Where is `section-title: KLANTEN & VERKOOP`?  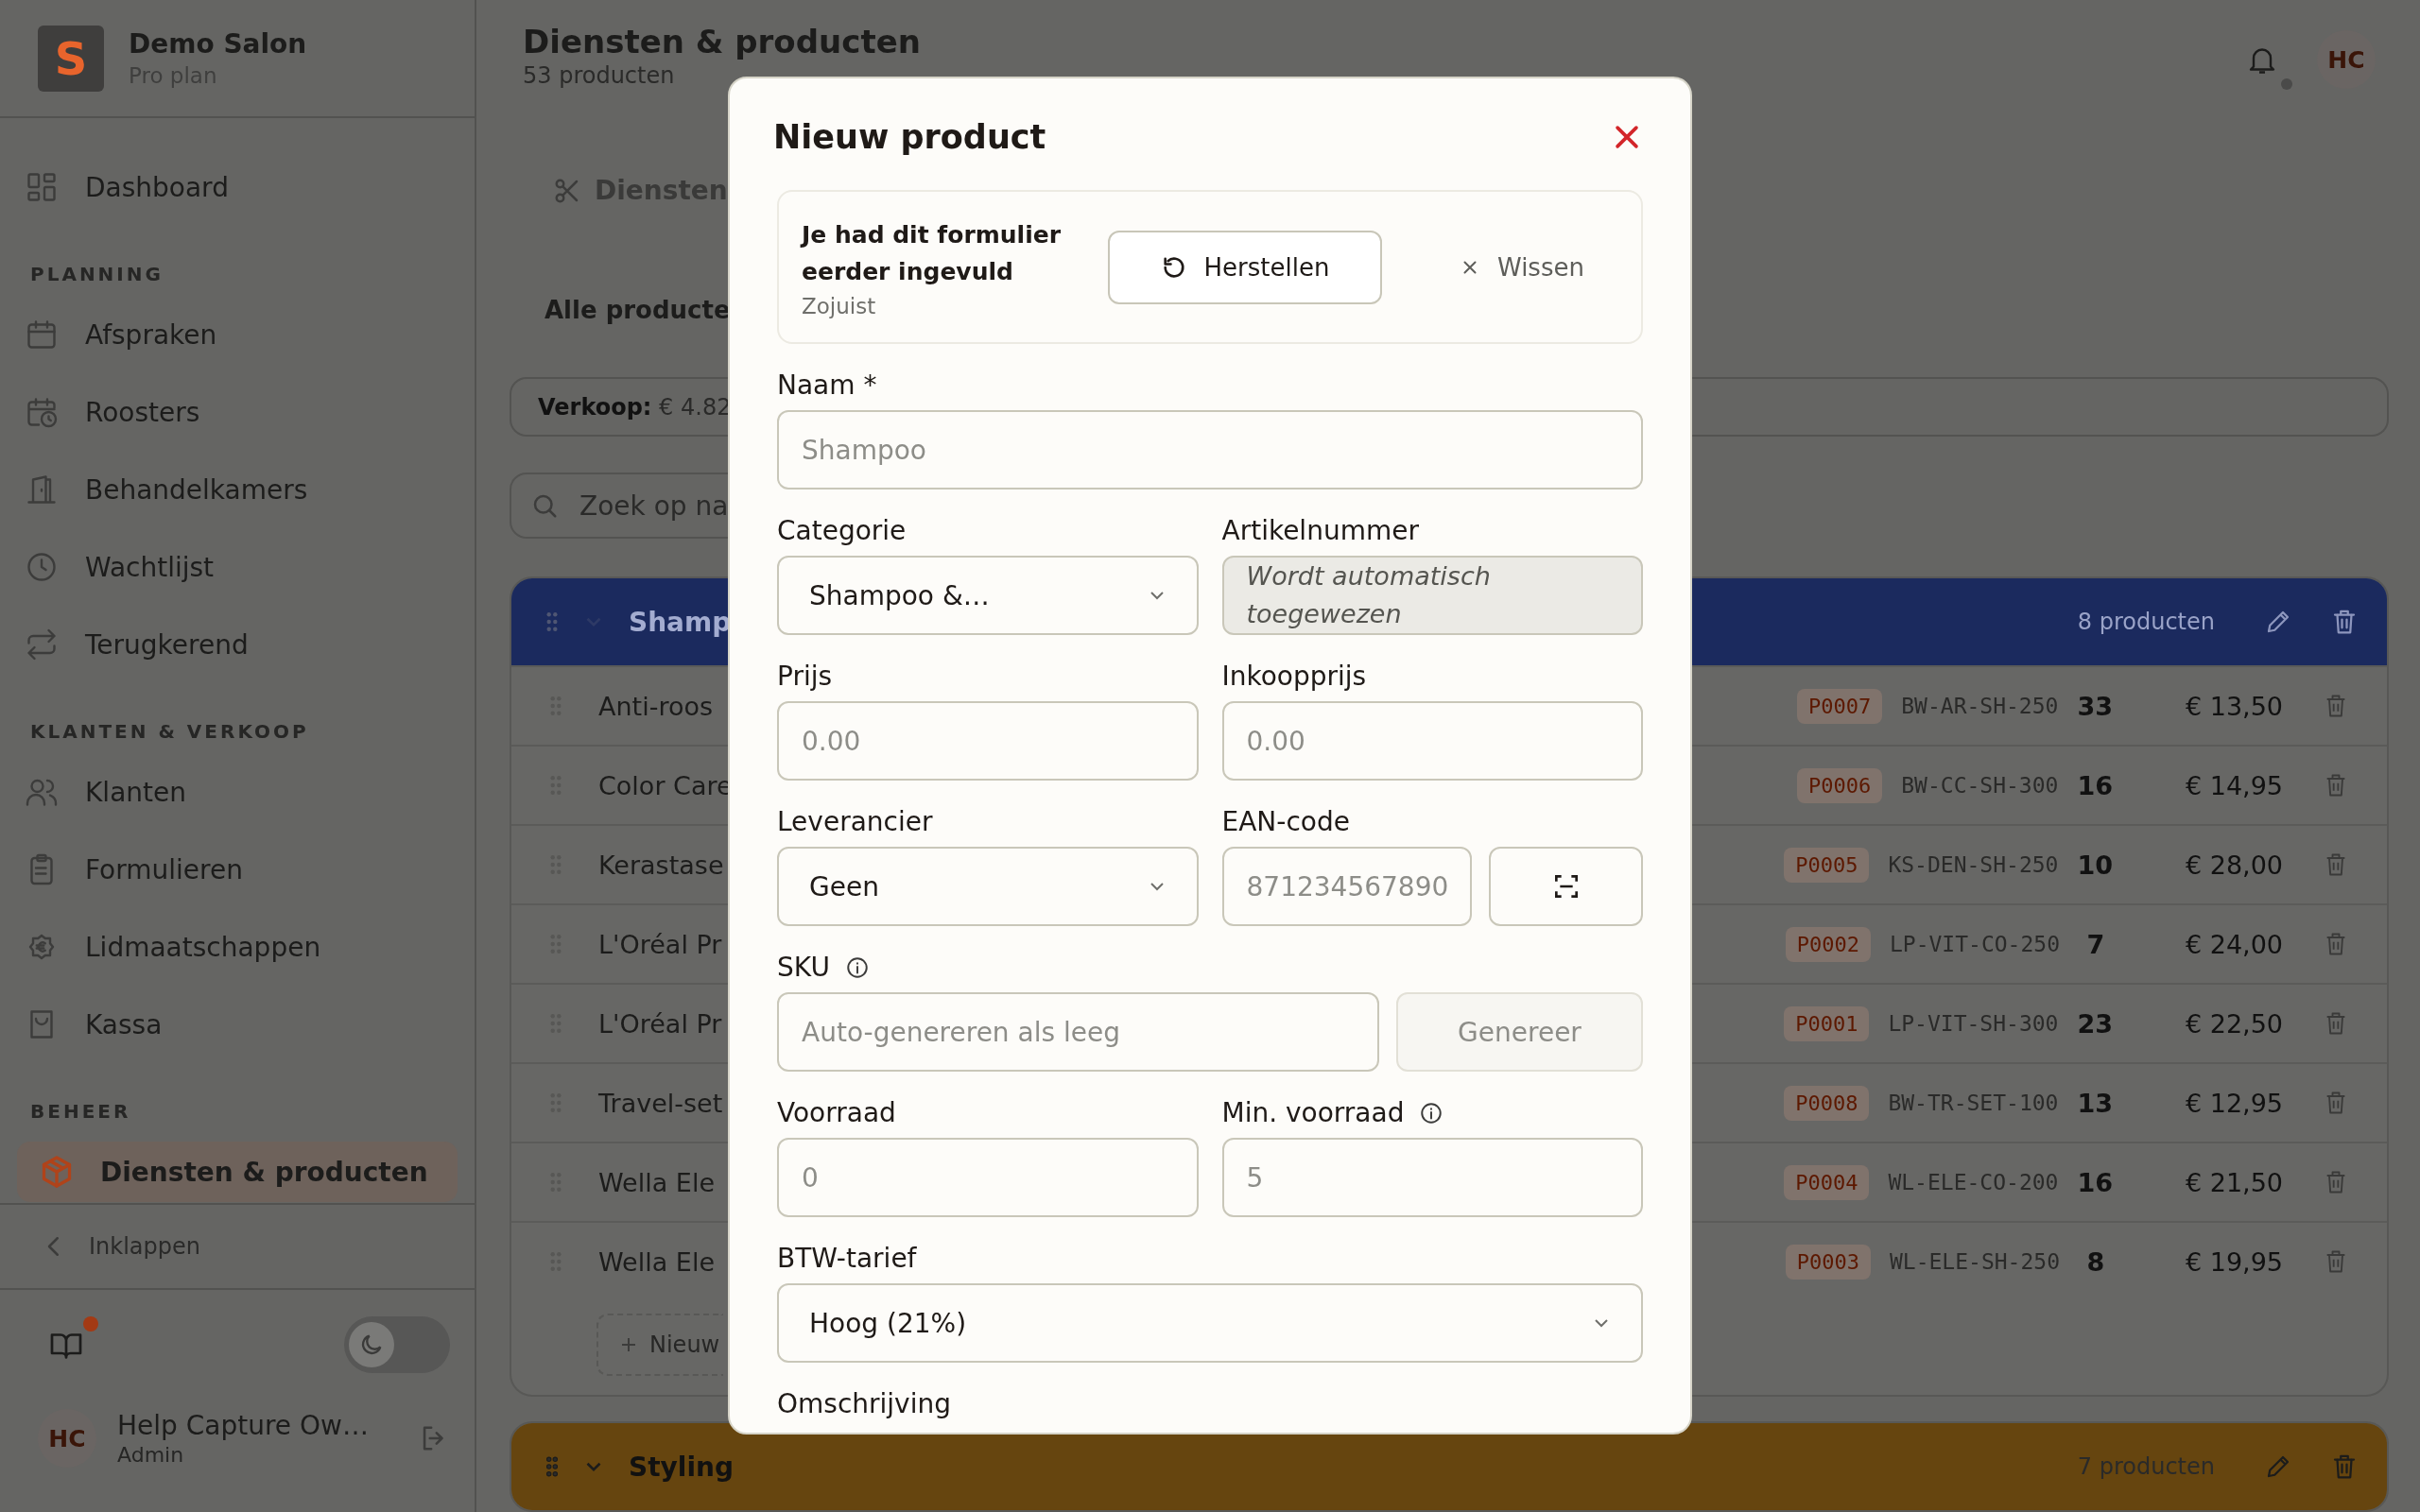
section-title: KLANTEN & VERKOOP is located at coordinates (170, 731).